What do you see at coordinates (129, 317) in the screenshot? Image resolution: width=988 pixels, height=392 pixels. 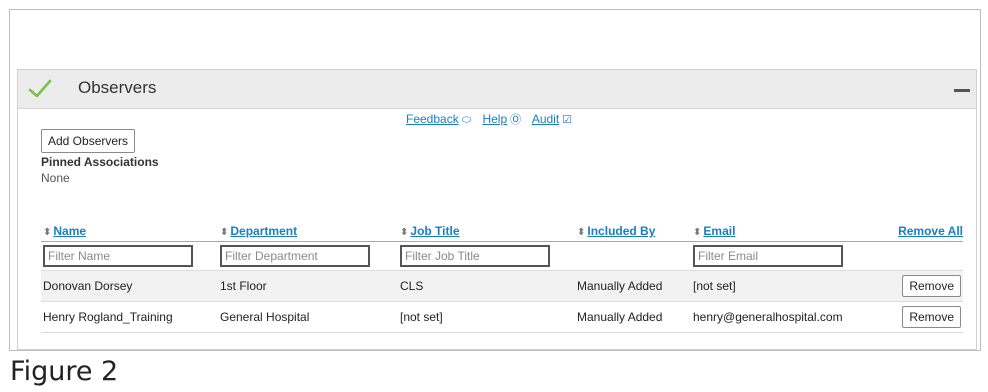 I see `cell-name: Henry Rogland_Training` at bounding box center [129, 317].